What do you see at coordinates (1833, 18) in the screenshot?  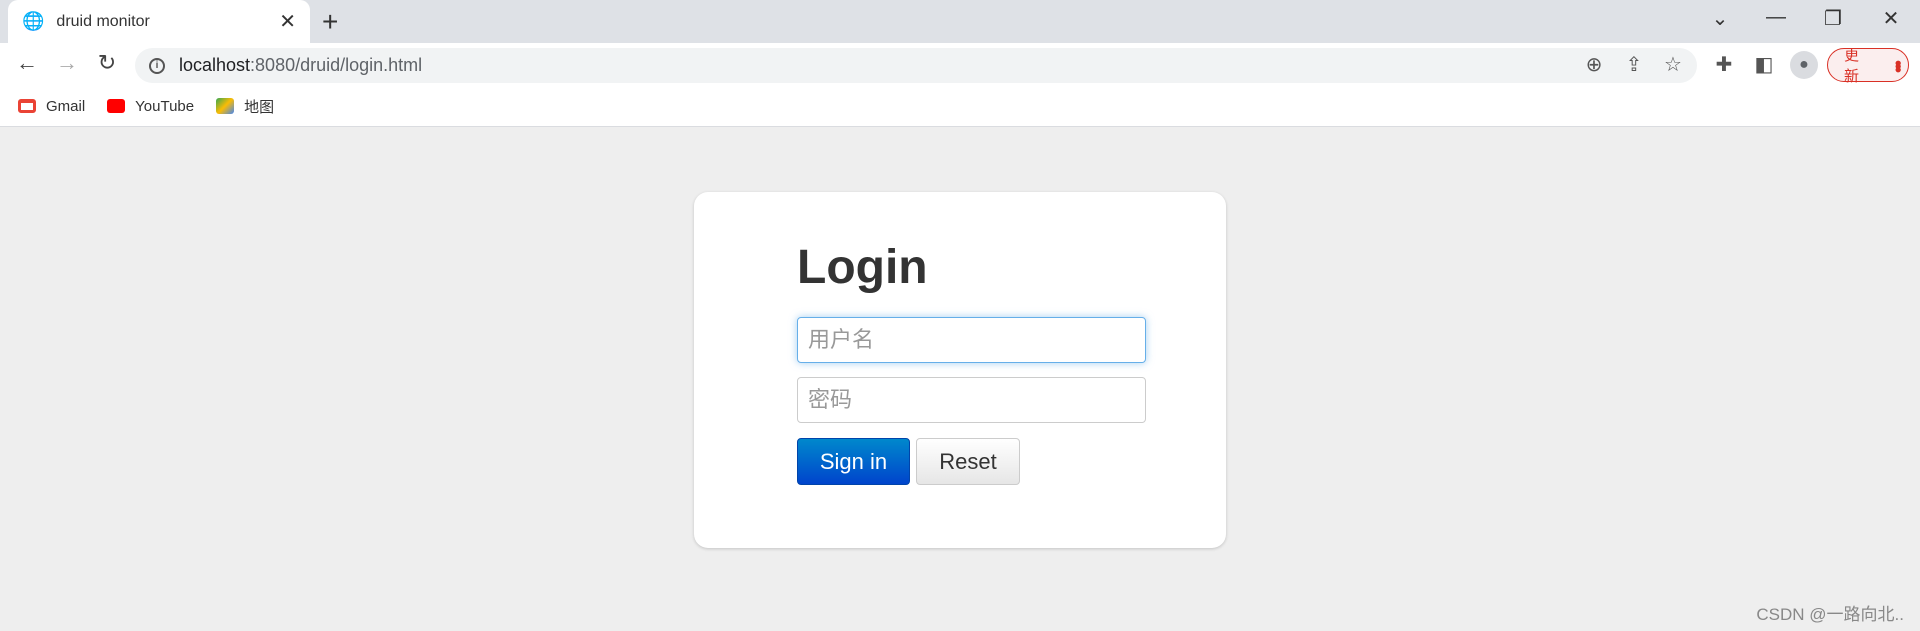 I see `restore-icon: ❐` at bounding box center [1833, 18].